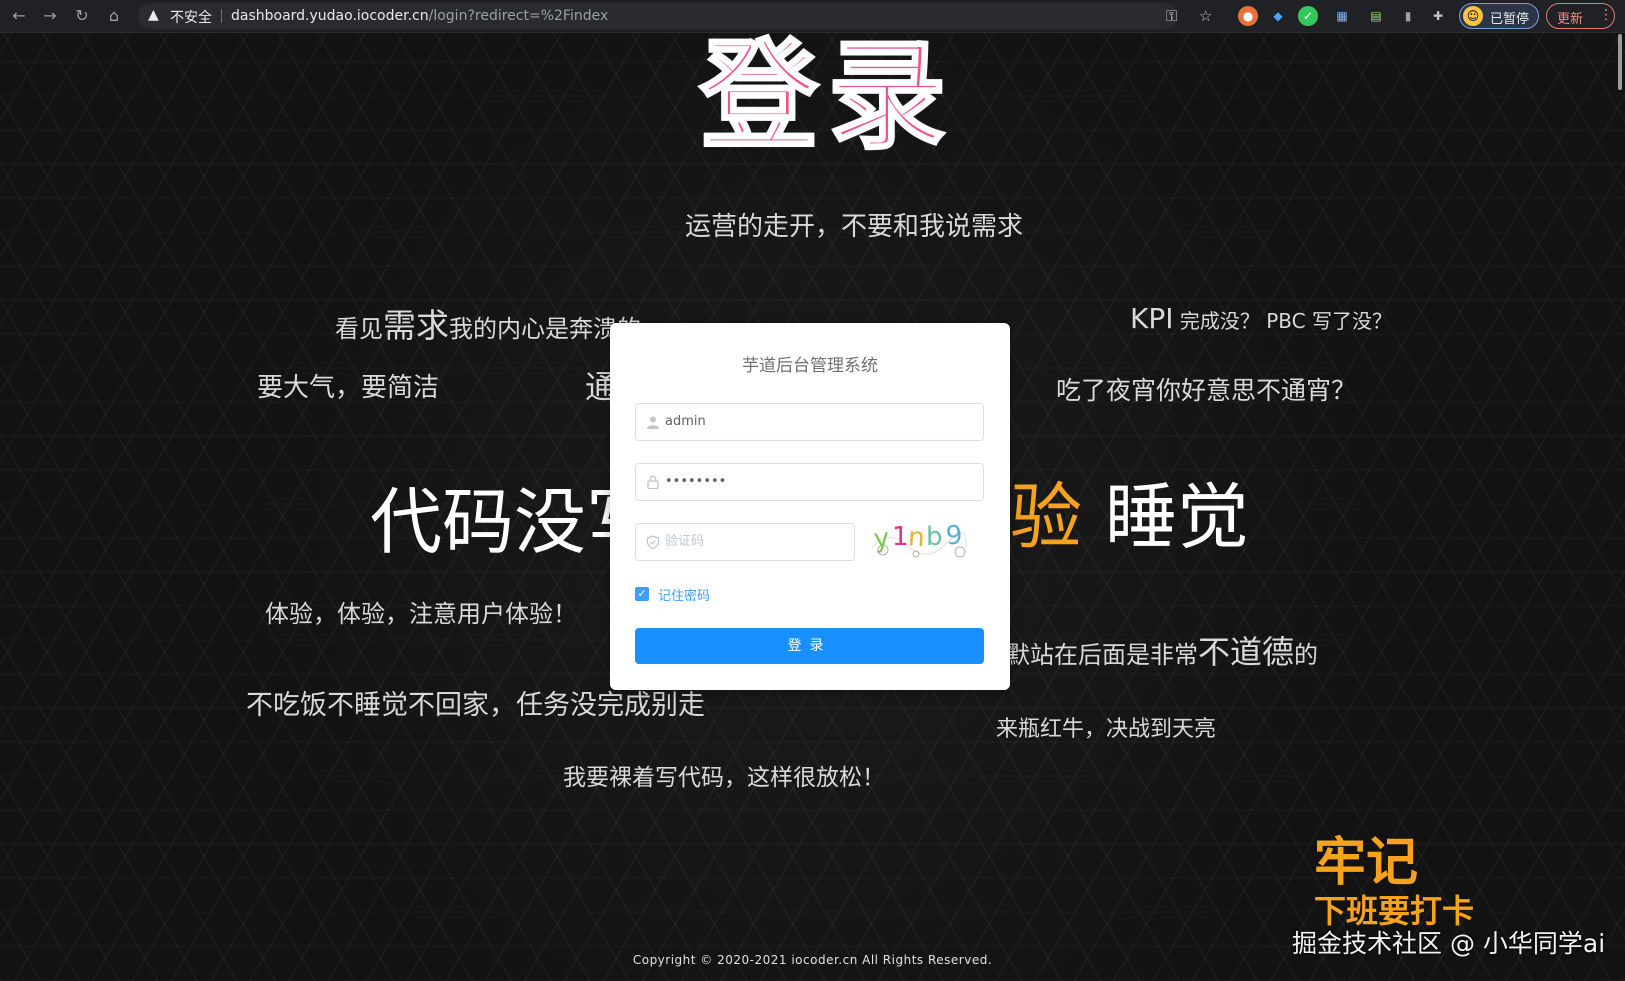 The width and height of the screenshot is (1625, 981). What do you see at coordinates (1278, 16) in the screenshot?
I see `extension-diamond-icon: ◆` at bounding box center [1278, 16].